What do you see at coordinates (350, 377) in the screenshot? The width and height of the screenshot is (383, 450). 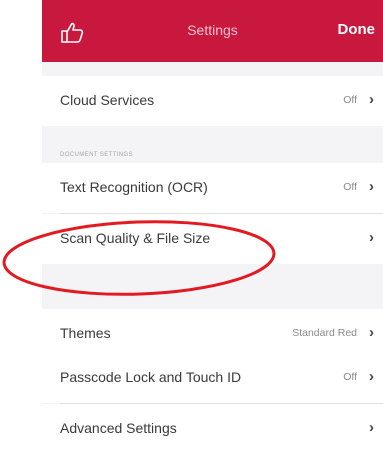 I see `passcode-value: Off` at bounding box center [350, 377].